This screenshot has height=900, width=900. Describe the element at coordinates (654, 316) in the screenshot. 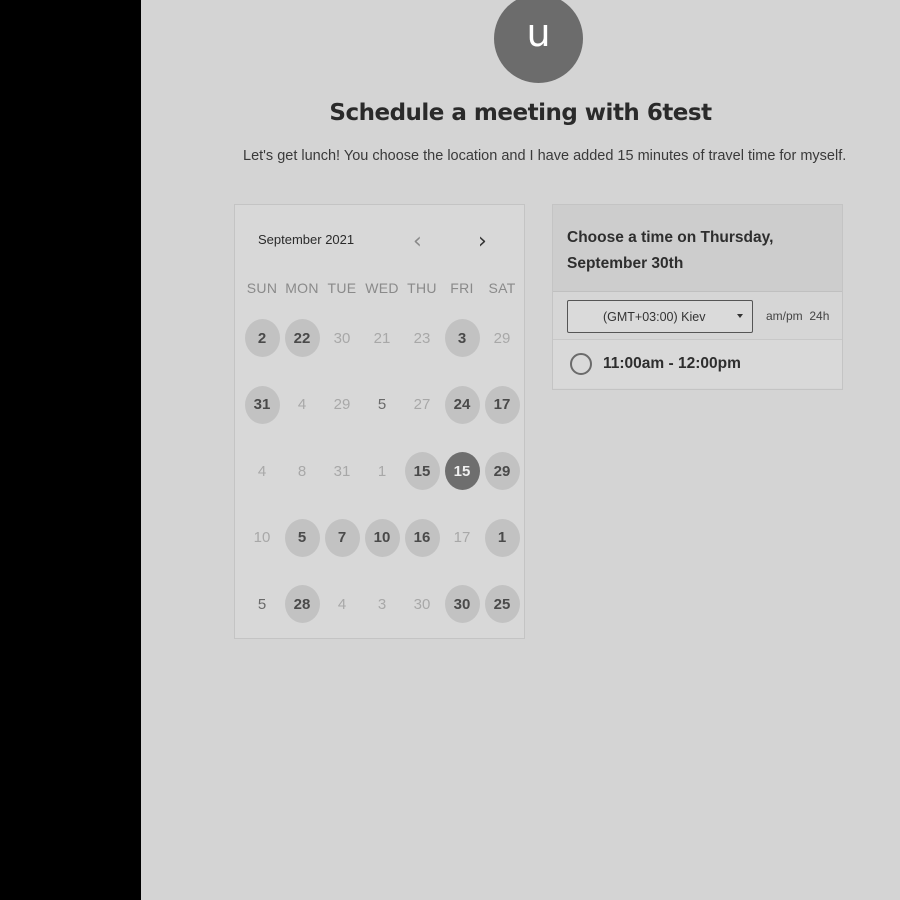

I see `timezone-value: (GMT+03:00) Kiev` at that location.